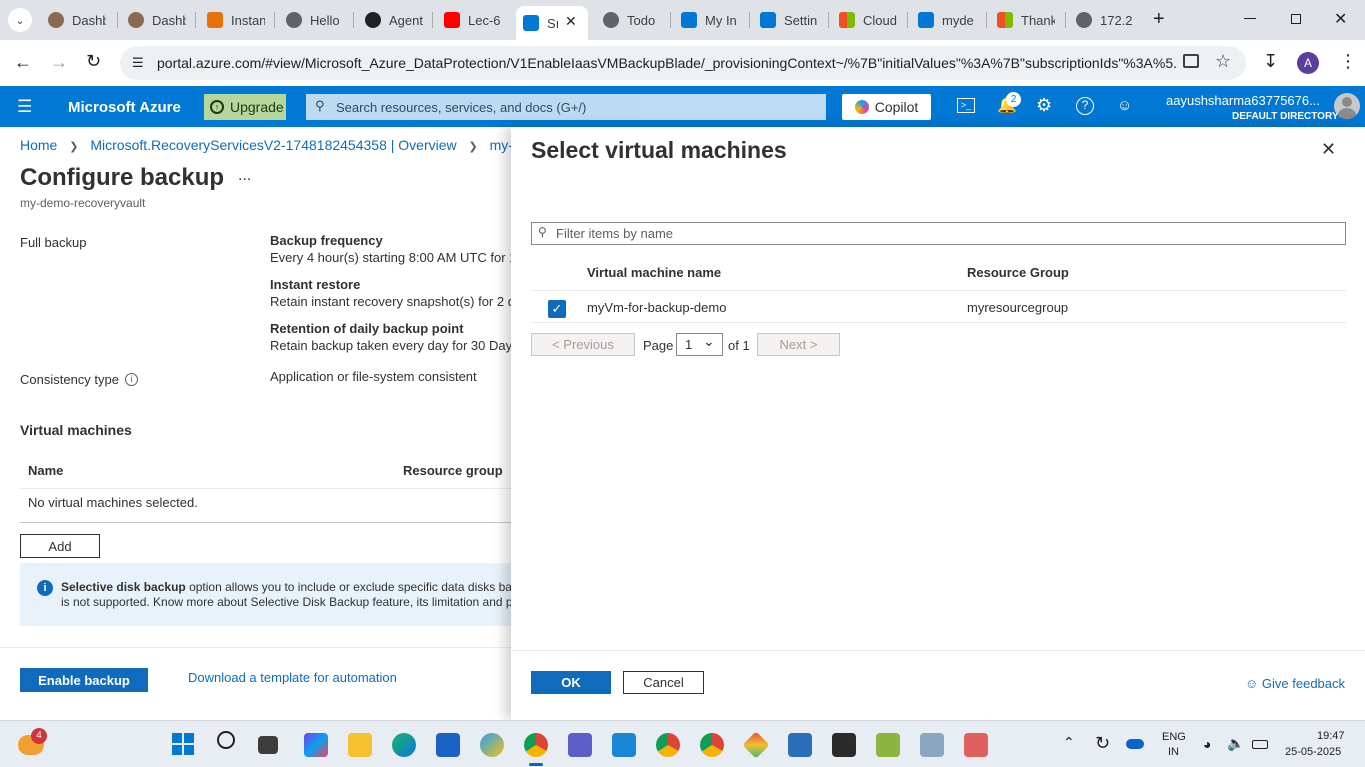  Describe the element at coordinates (571, 21) in the screenshot. I see `close-tab-icon: ✕` at that location.